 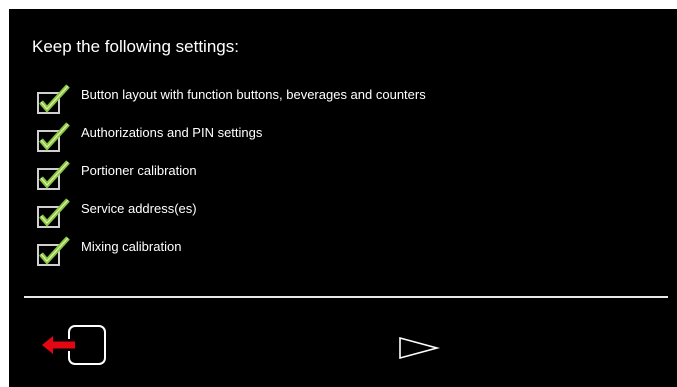 I want to click on next-button, so click(x=419, y=348).